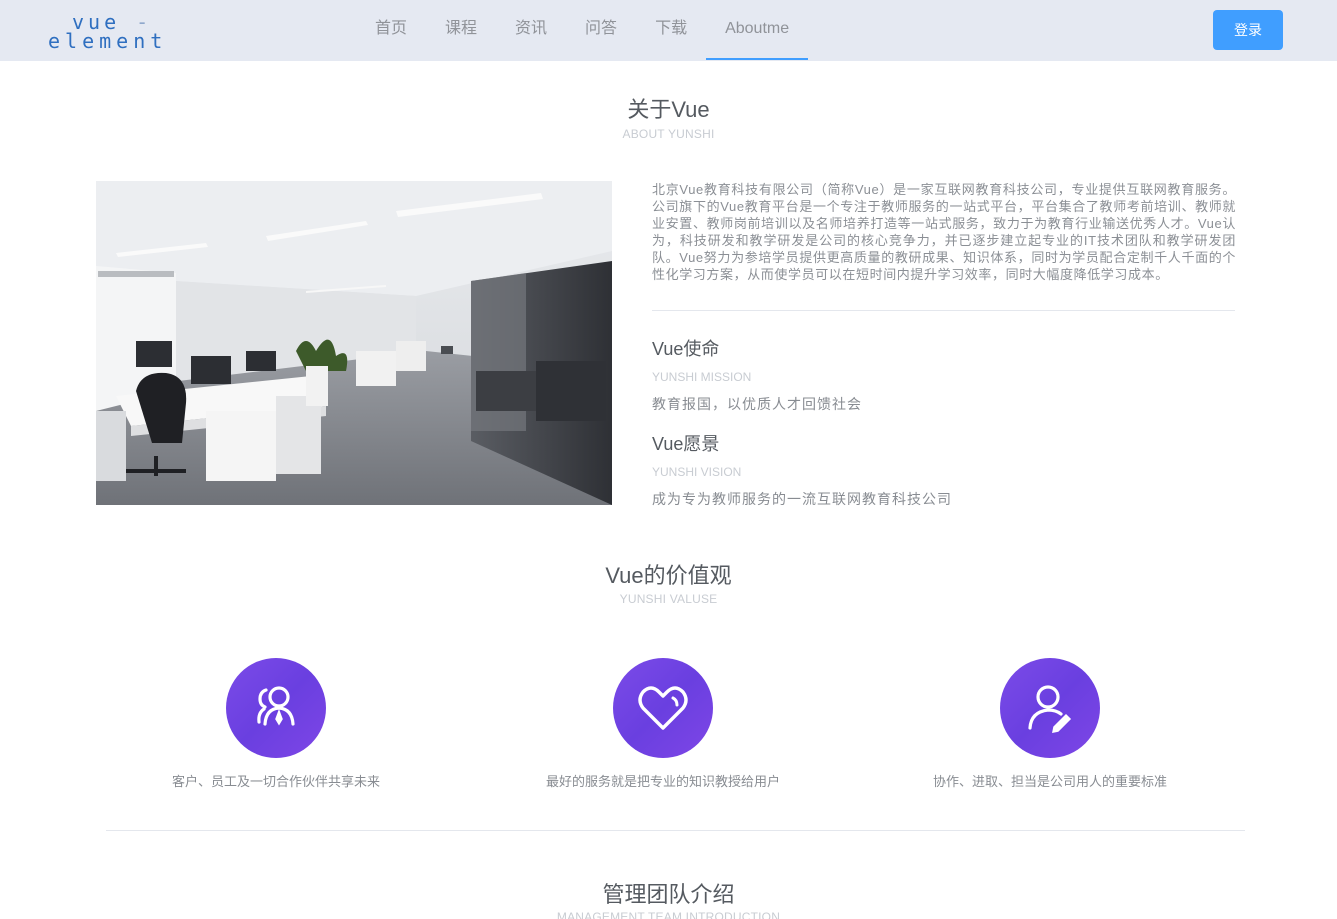 Image resolution: width=1337 pixels, height=919 pixels. Describe the element at coordinates (662, 781) in the screenshot. I see `value-text-service: 最好的服务就是把专业的知识教授给用户` at that location.